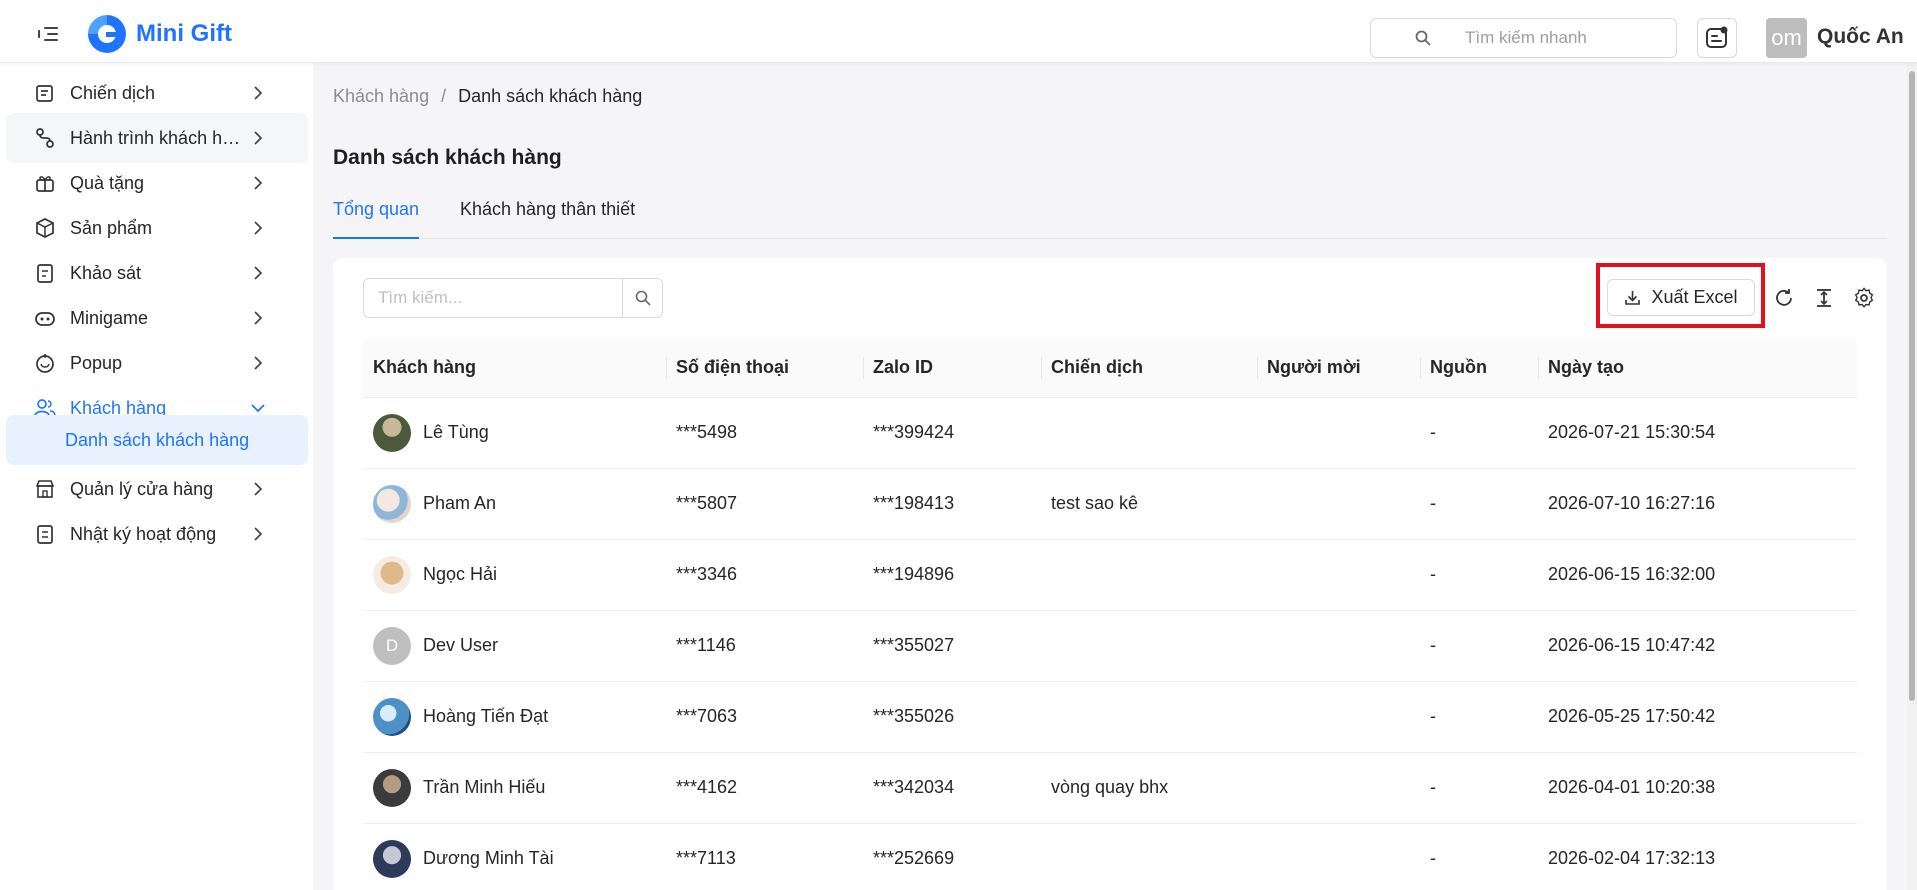 The height and width of the screenshot is (890, 1917). Describe the element at coordinates (1697, 433) in the screenshot. I see `customer-created-at: 2026-07-21 15:30:54` at that location.